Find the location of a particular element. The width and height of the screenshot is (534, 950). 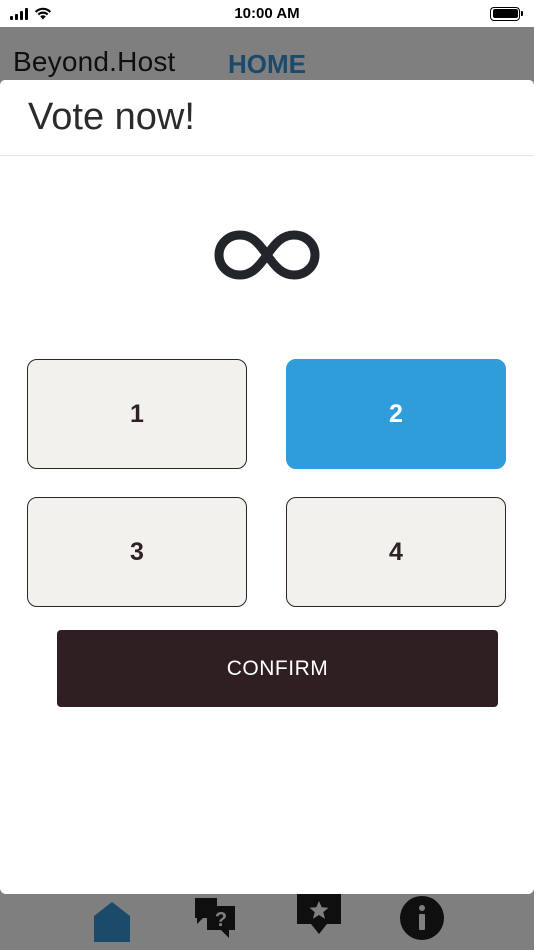

background-header: Beyond.Host HOME is located at coordinates (267, 57).